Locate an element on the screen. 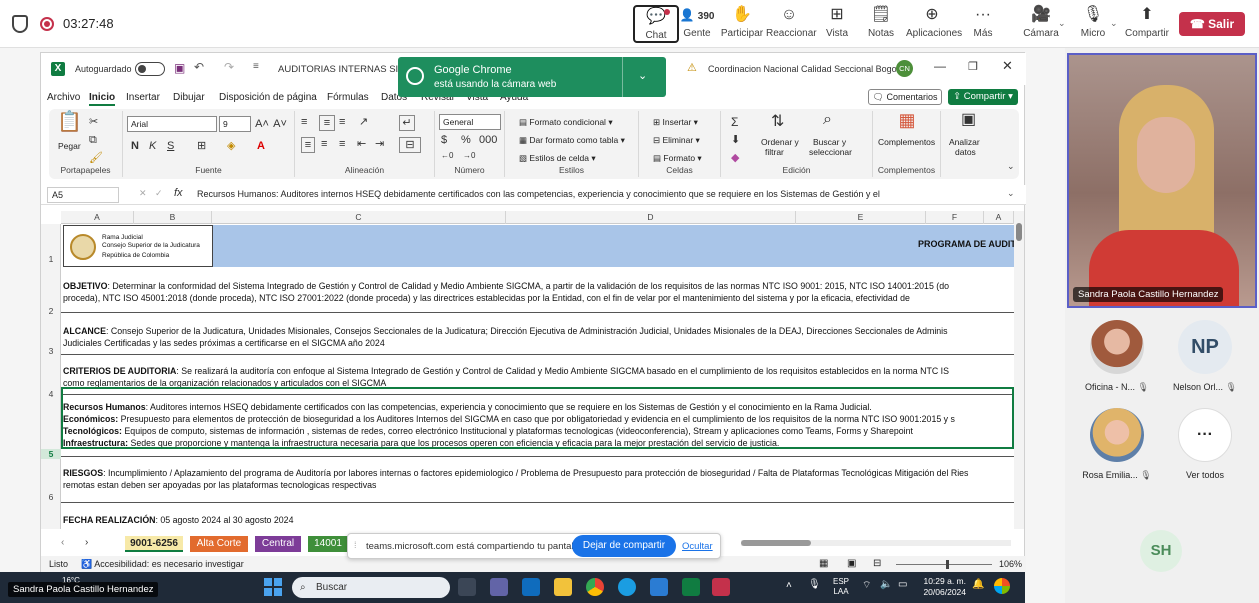 The height and width of the screenshot is (603, 1259). align-left-icon: ≡ is located at coordinates (308, 145).